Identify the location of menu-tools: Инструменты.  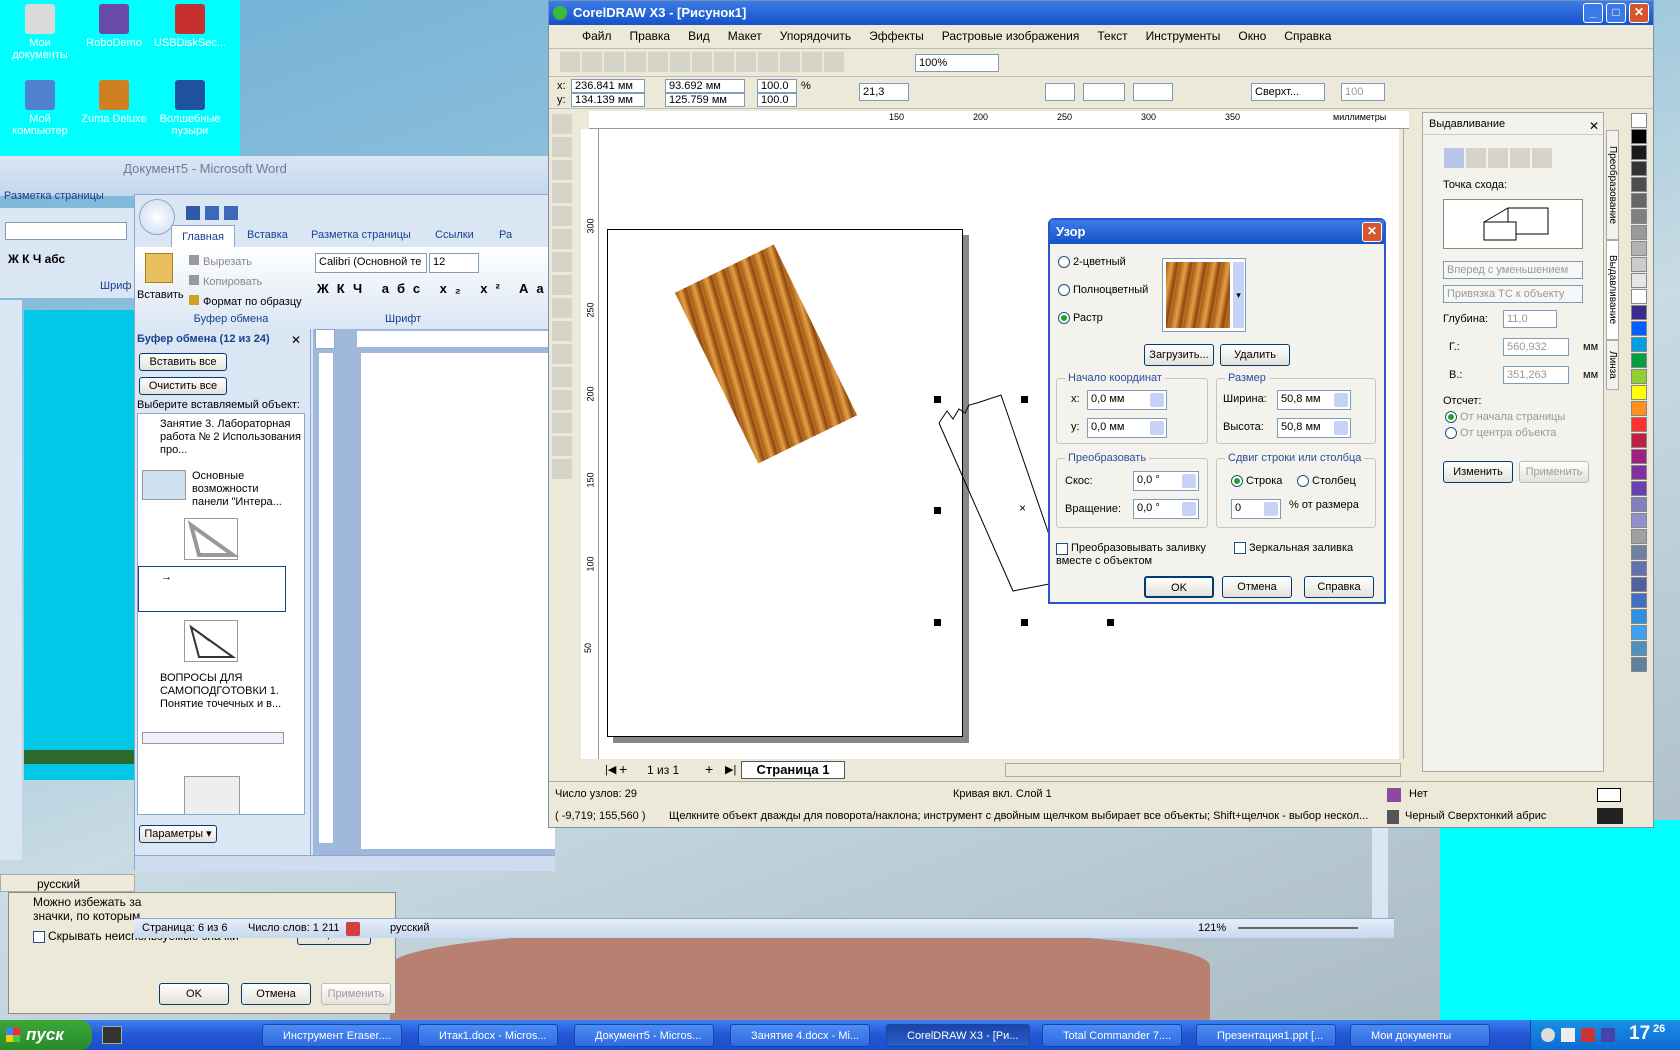
(1183, 36).